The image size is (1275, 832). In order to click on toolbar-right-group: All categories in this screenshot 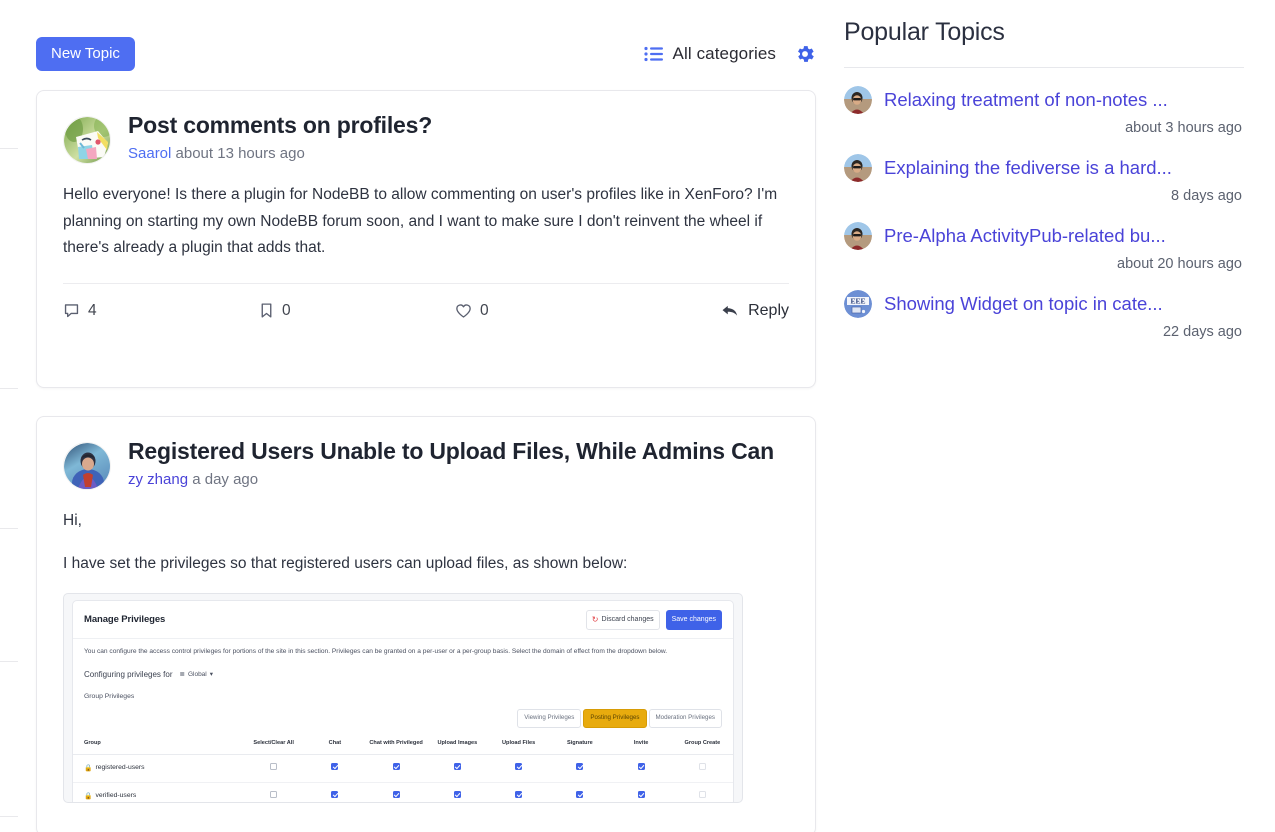, I will do `click(729, 54)`.